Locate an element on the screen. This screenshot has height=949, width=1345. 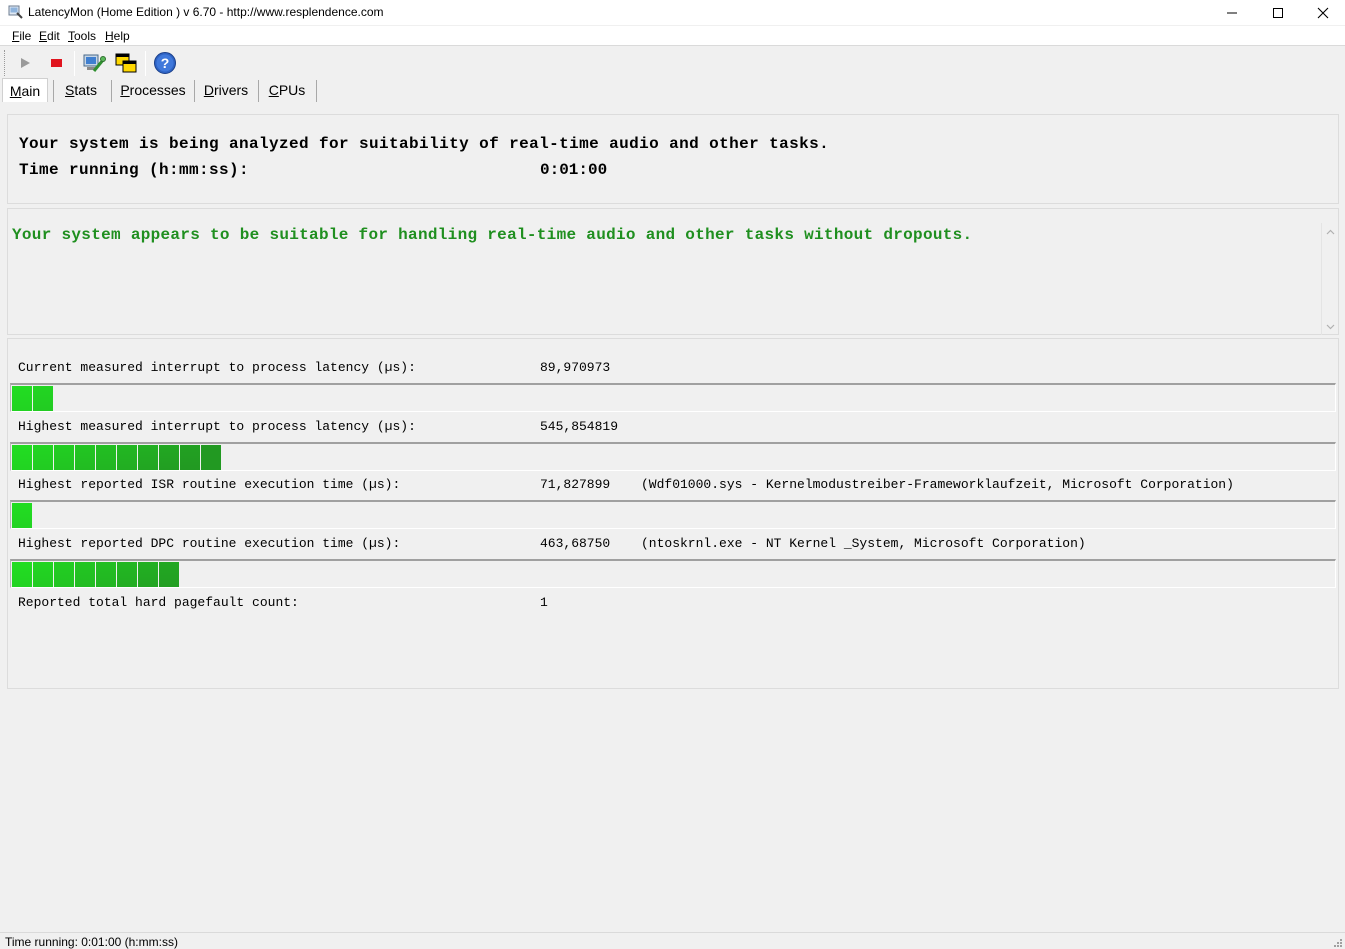
play-icon is located at coordinates (25, 63).